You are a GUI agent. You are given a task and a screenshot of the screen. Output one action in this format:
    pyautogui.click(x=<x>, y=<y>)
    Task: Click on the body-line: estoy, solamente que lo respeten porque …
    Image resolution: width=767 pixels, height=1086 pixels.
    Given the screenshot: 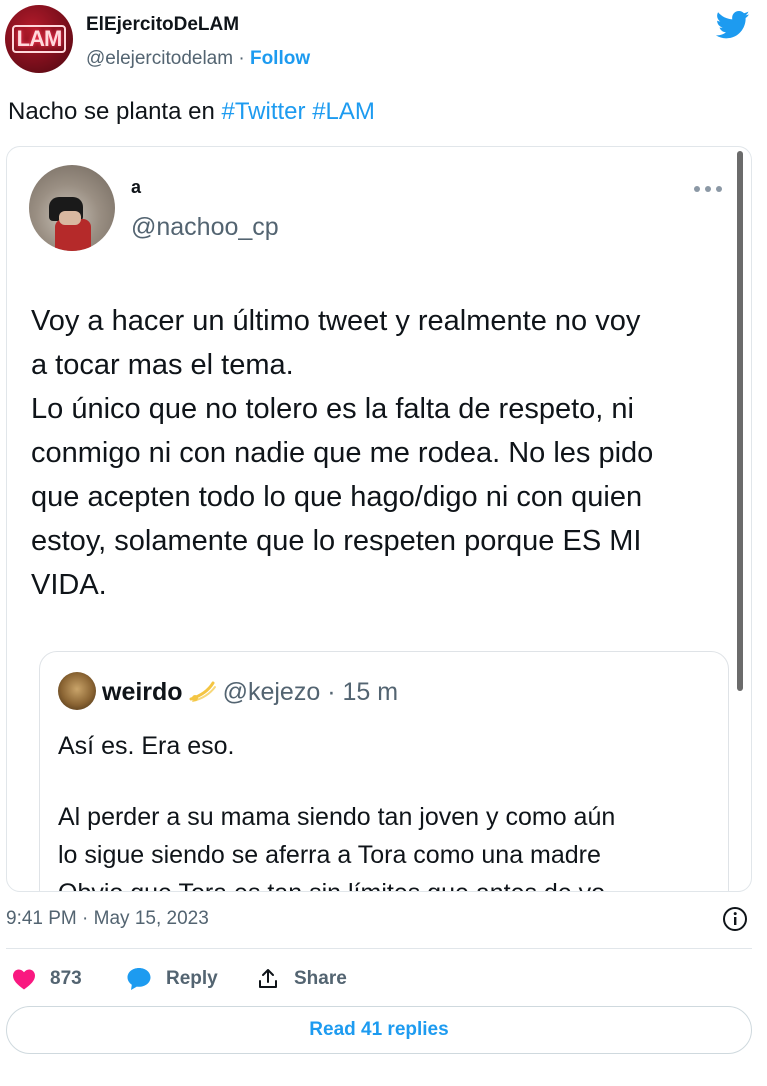 What is the action you would take?
    pyautogui.click(x=336, y=541)
    